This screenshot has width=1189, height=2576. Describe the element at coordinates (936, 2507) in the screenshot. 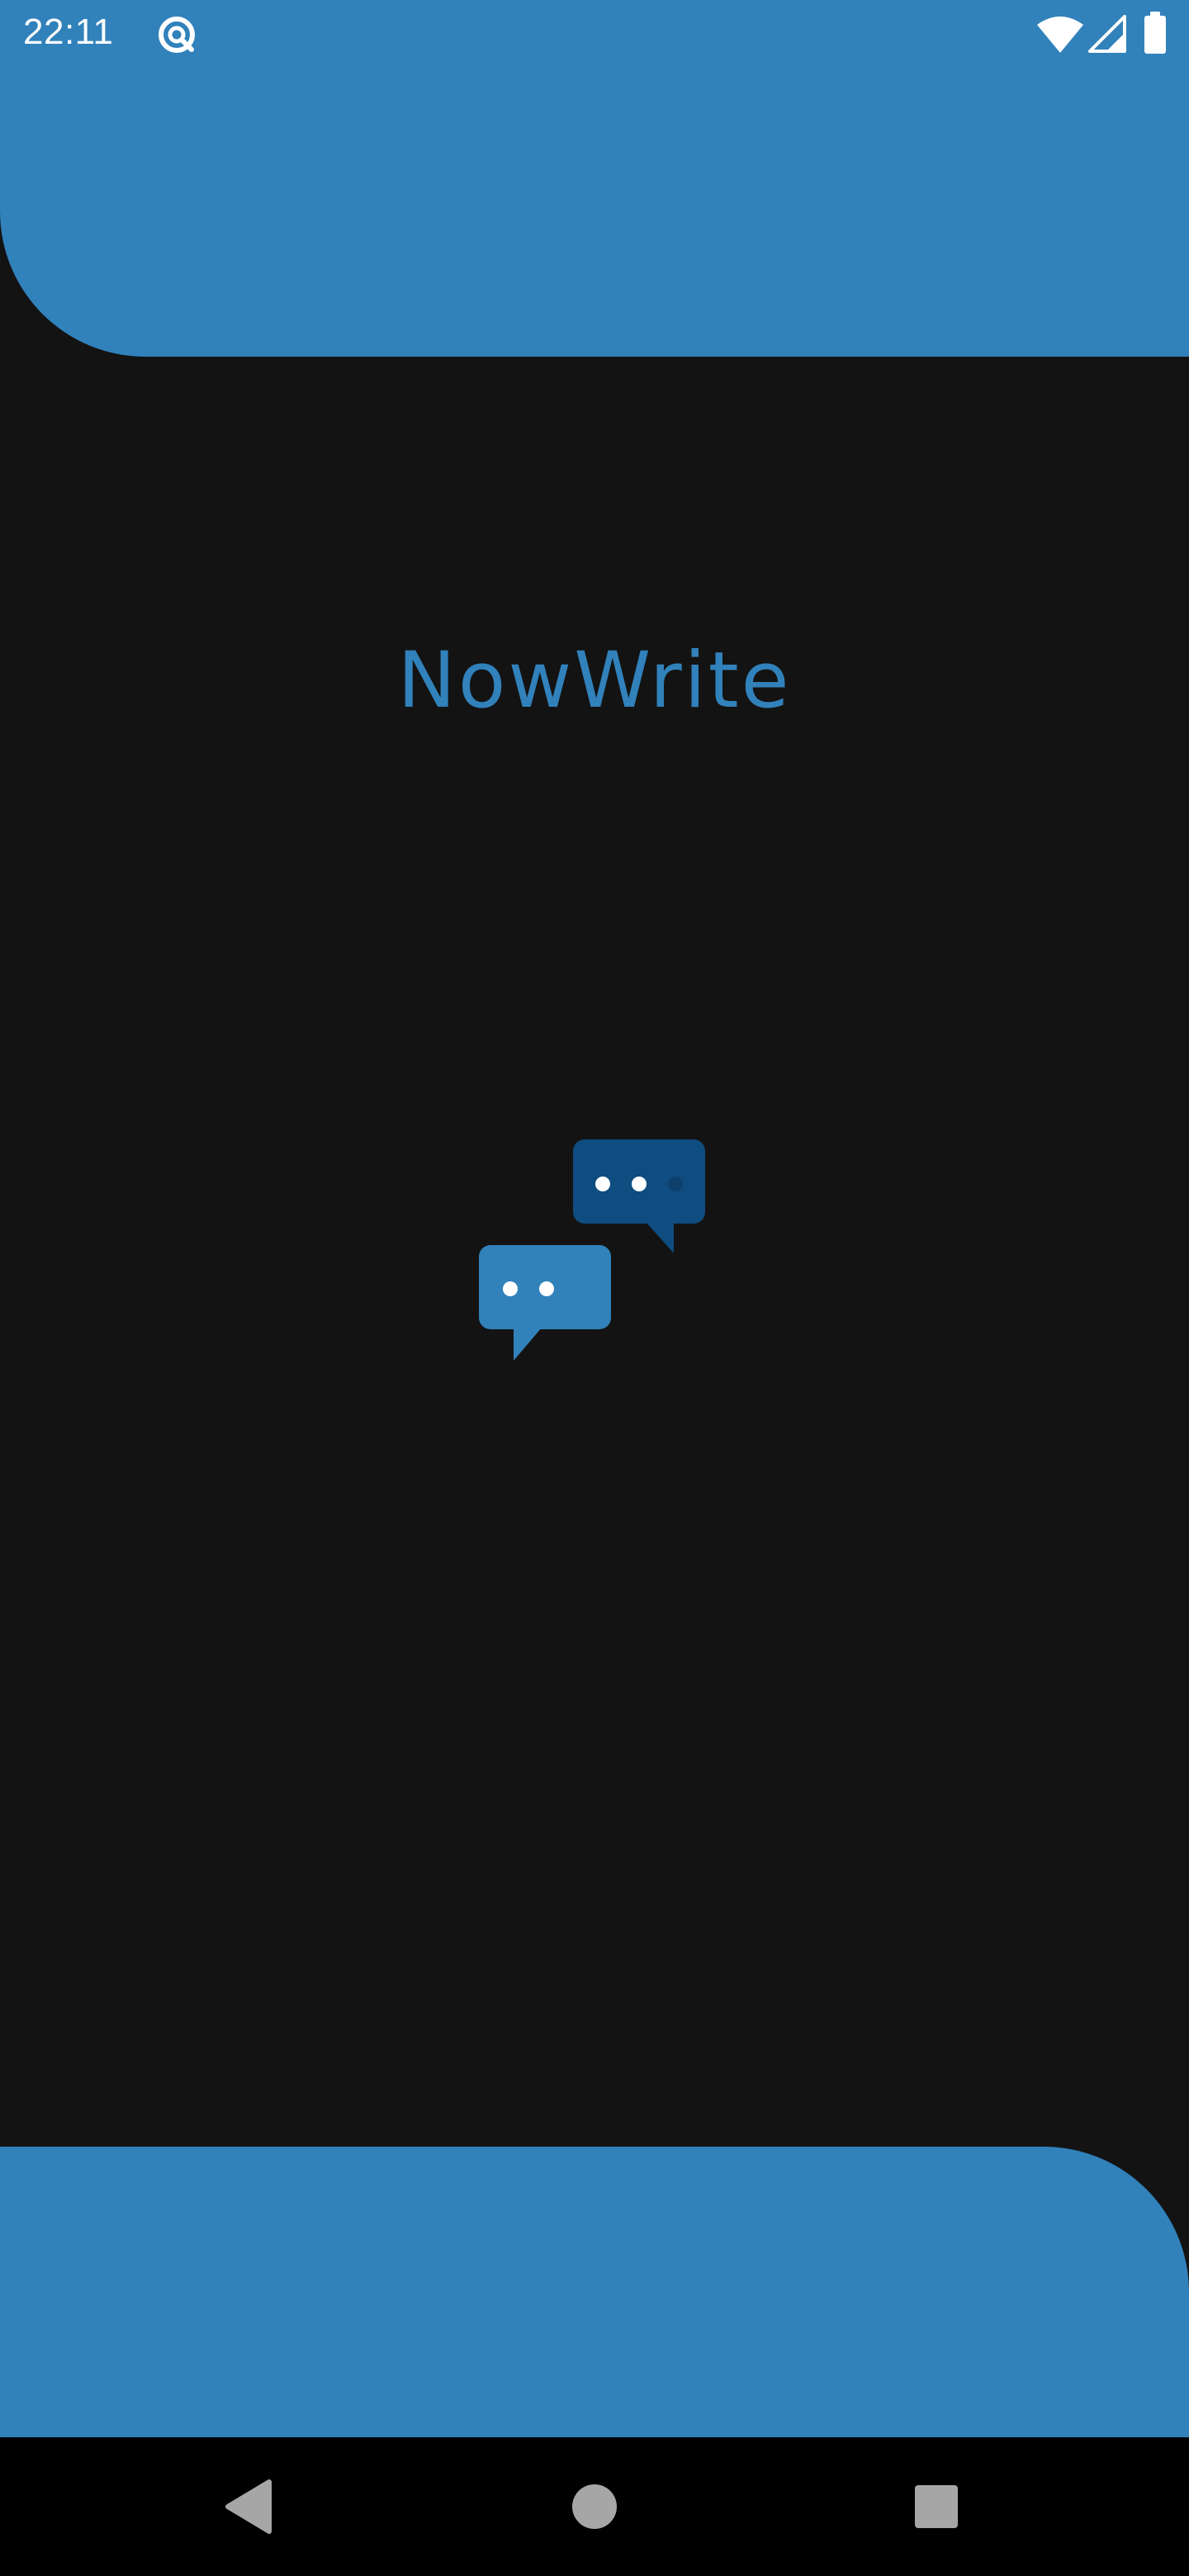

I see `recents-icon` at that location.